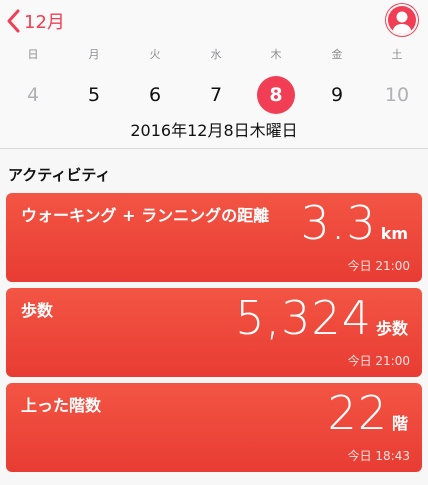  Describe the element at coordinates (216, 95) in the screenshot. I see `day-number: 7` at that location.